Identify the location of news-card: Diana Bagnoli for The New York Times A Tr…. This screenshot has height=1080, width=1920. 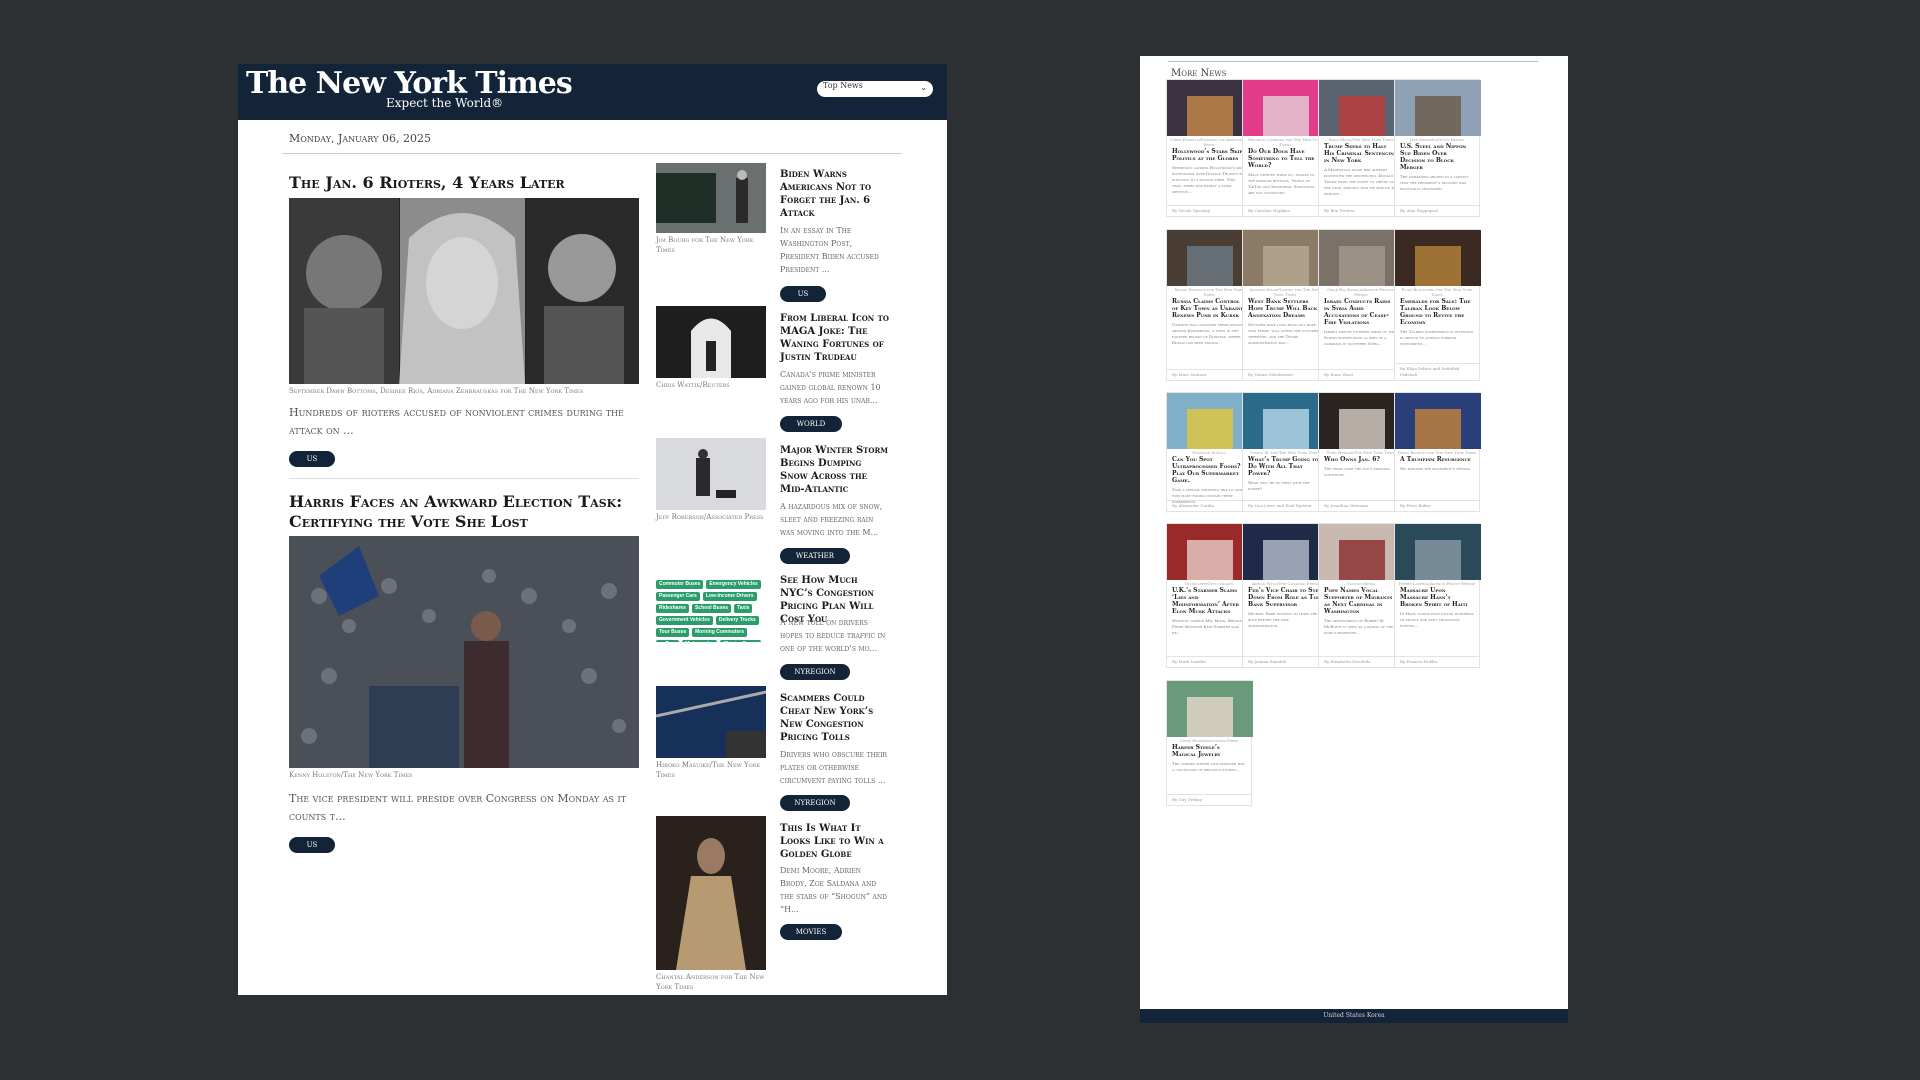
(1437, 452).